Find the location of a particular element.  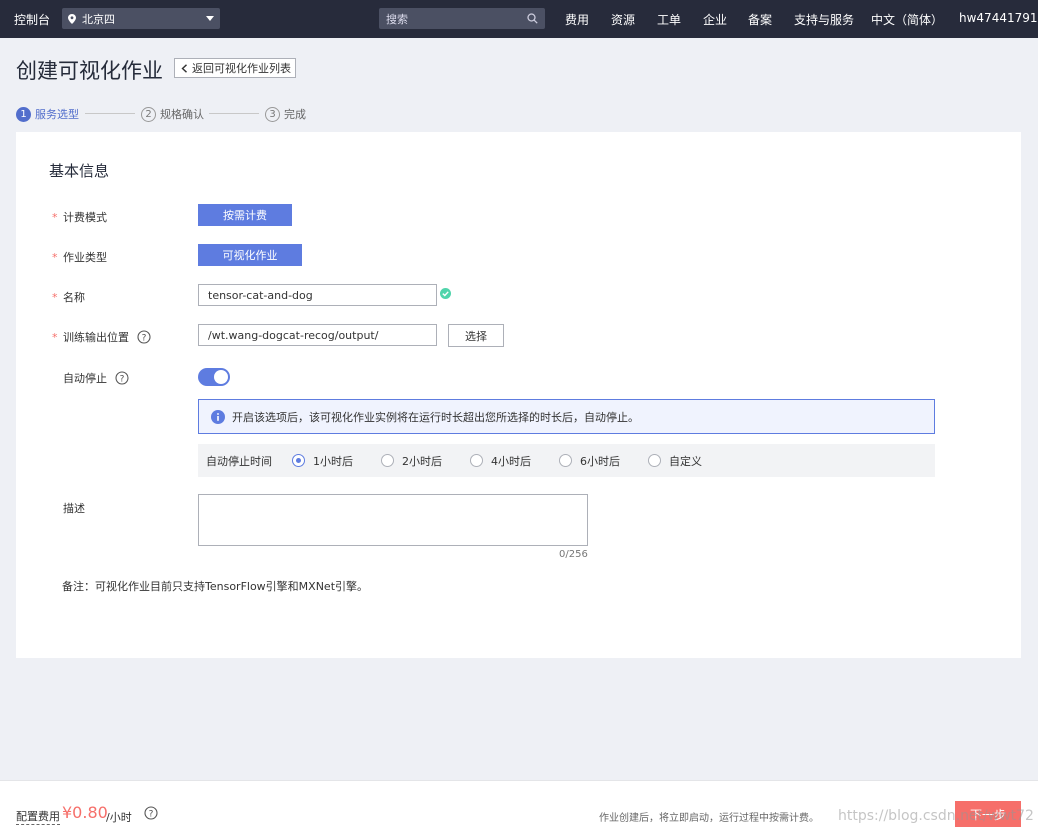

nav-fees: 费用 is located at coordinates (577, 19).